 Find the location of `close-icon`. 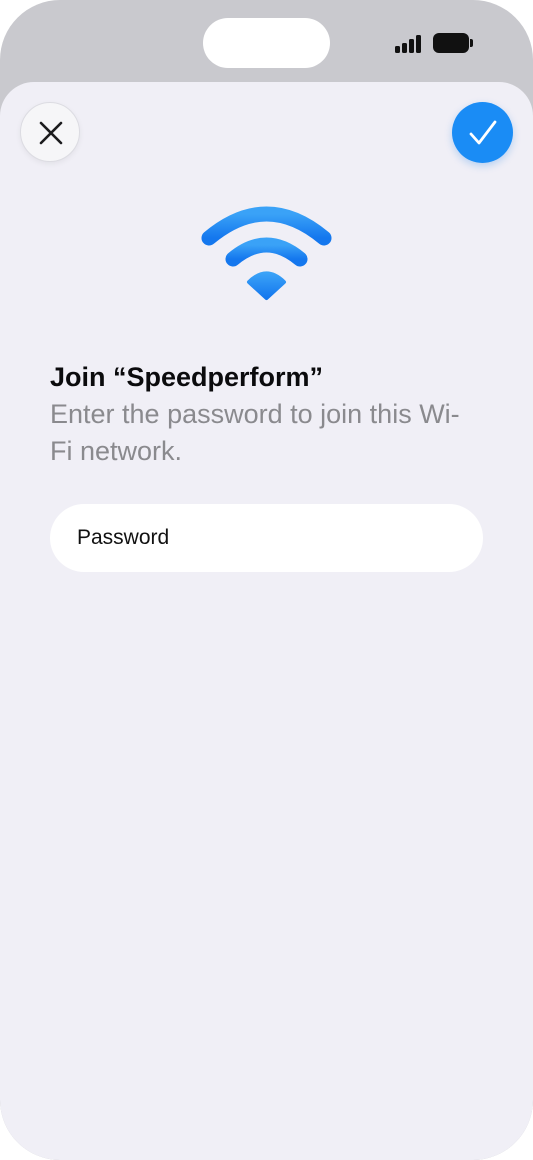

close-icon is located at coordinates (51, 133).